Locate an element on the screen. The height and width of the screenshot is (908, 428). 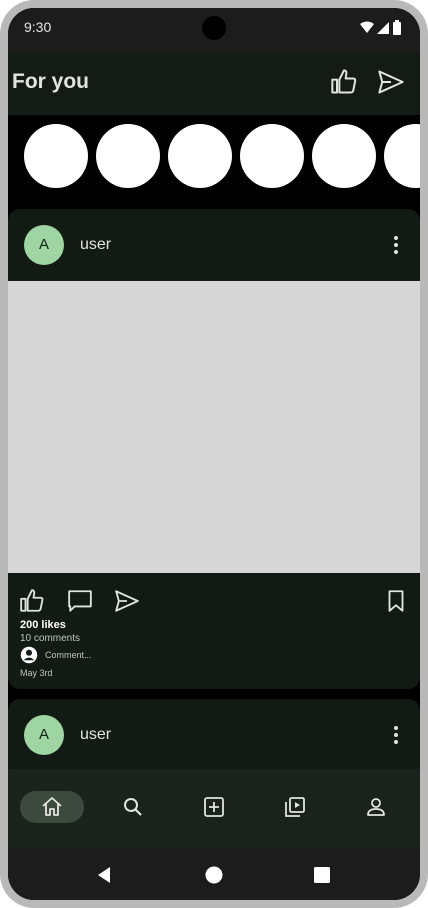
nav-videos is located at coordinates (295, 807).